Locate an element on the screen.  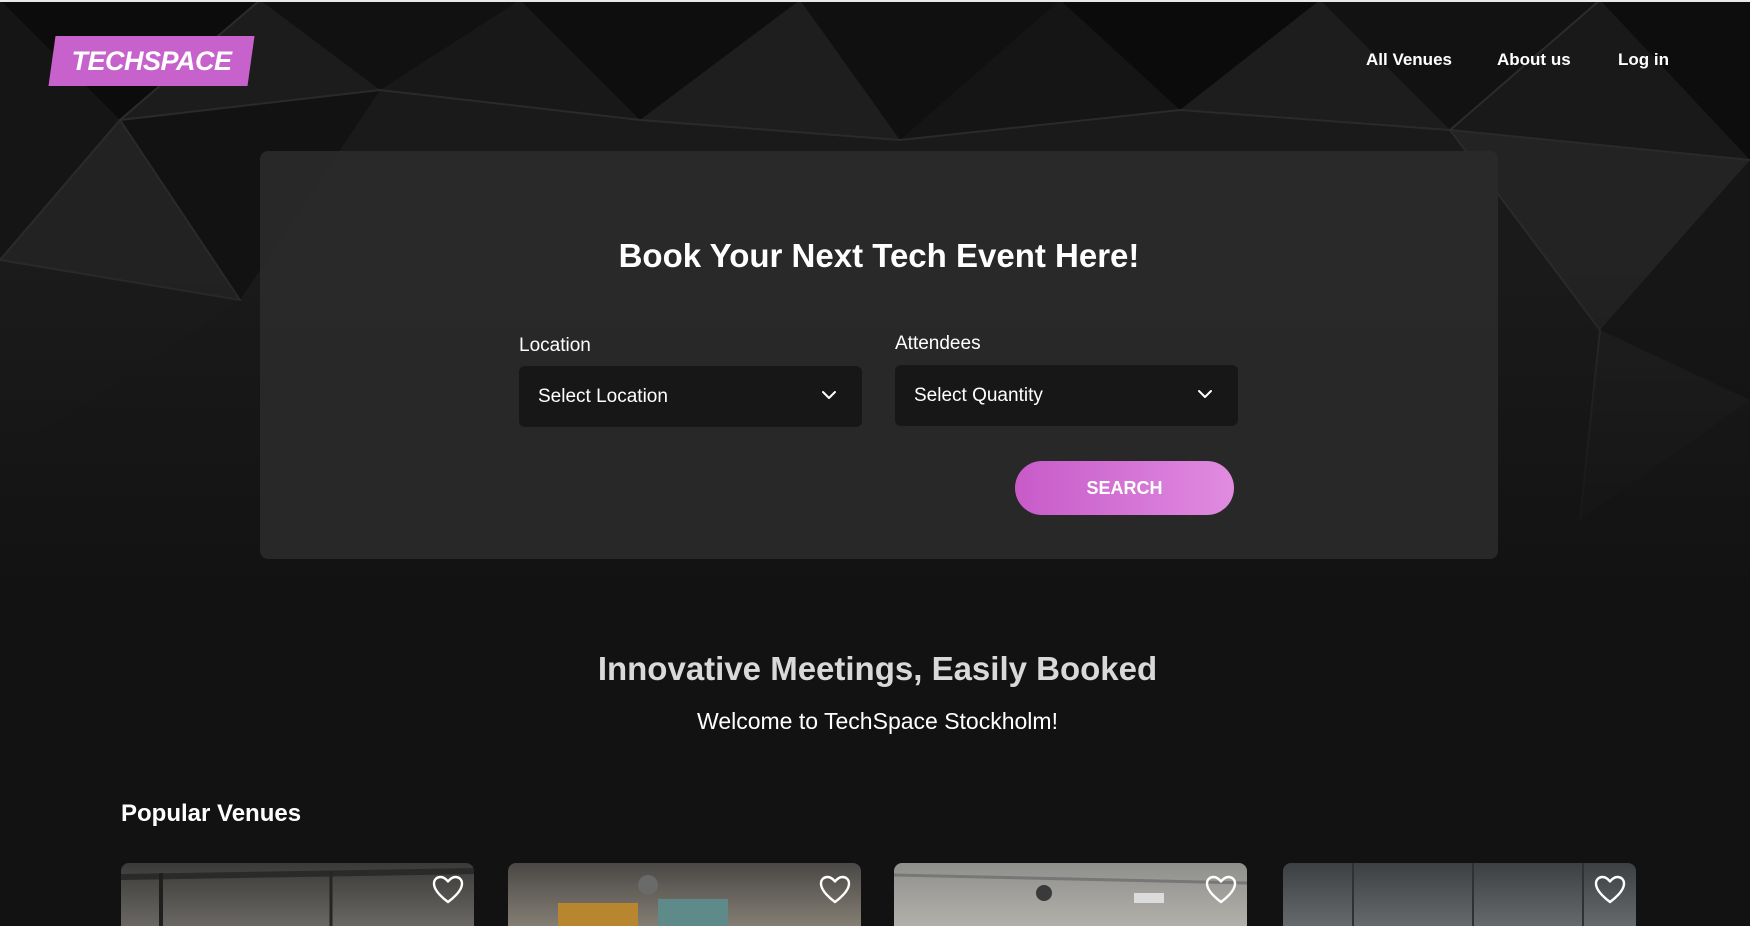
attendees-select: Select Quantity is located at coordinates (1066, 395).